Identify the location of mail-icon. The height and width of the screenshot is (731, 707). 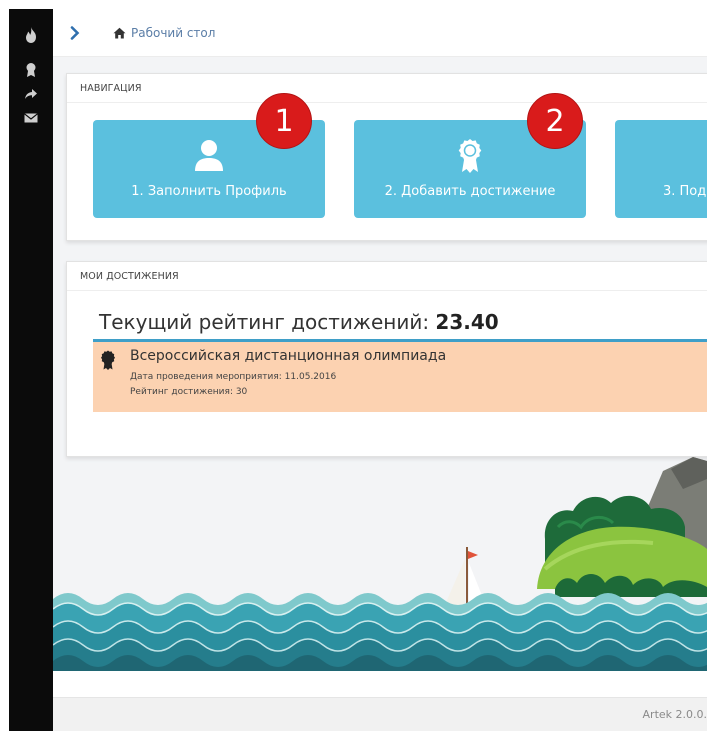
(31, 118).